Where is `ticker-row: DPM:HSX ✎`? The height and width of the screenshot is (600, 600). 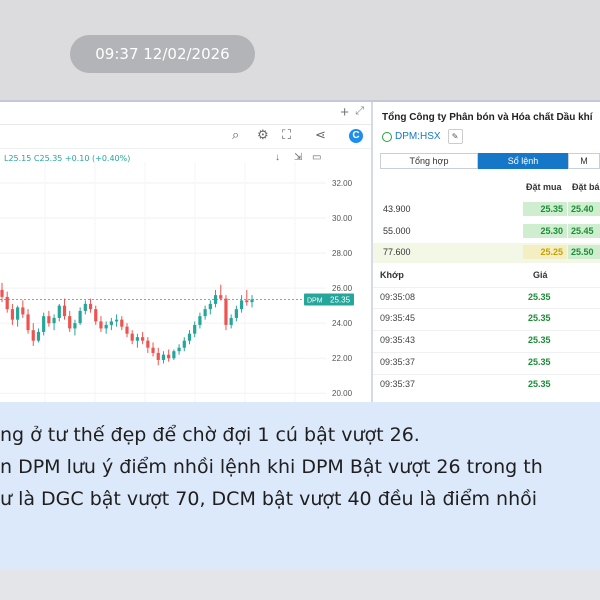 ticker-row: DPM:HSX ✎ is located at coordinates (422, 136).